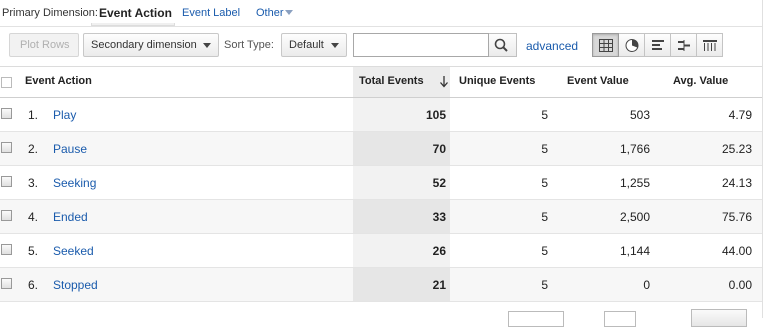  I want to click on pivot-icon, so click(710, 45).